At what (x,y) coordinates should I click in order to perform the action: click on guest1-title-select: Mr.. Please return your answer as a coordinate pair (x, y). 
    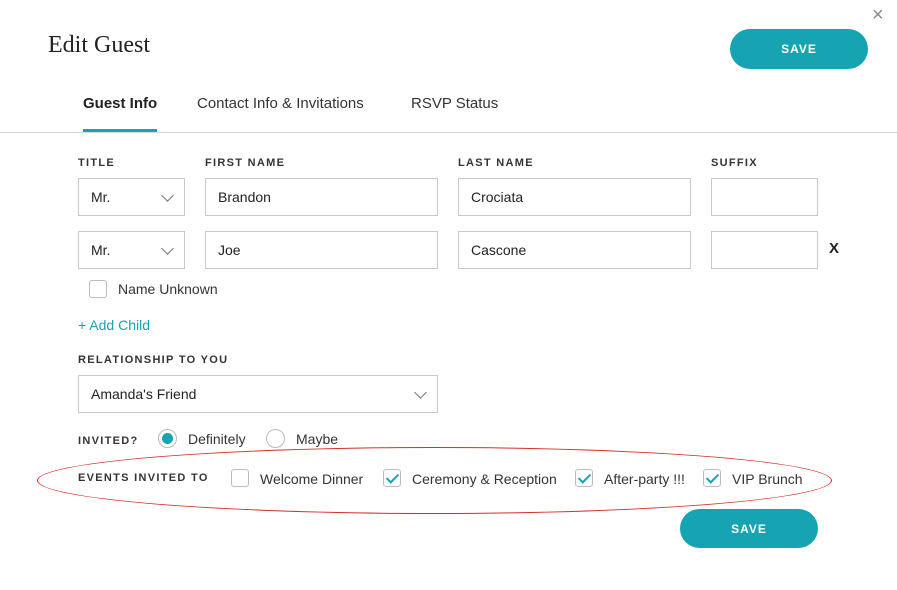
    Looking at the image, I should click on (131, 197).